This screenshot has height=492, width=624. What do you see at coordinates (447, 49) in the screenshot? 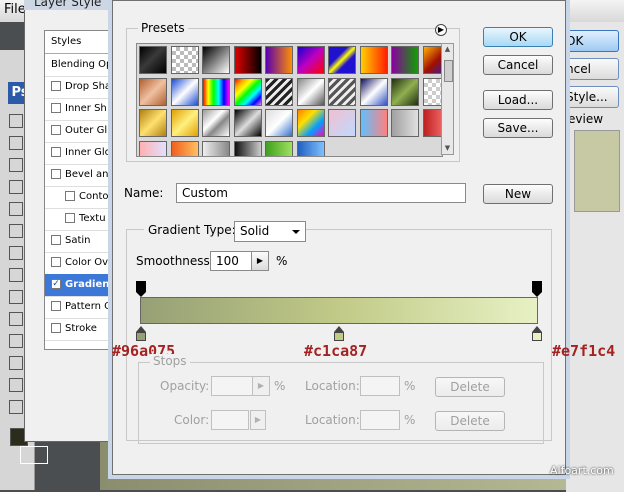
I see `scroll-up-icon: ▲` at bounding box center [447, 49].